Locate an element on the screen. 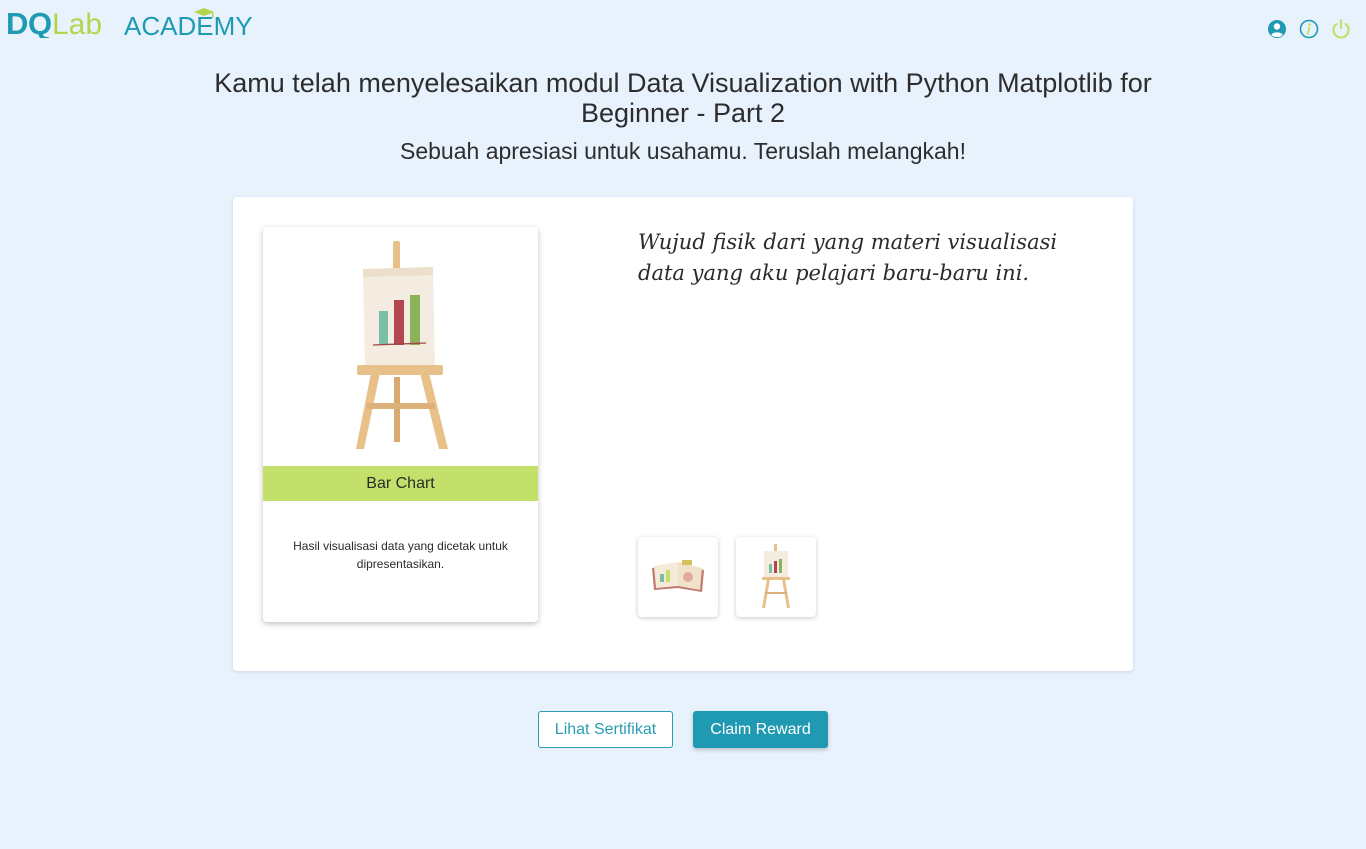 The width and height of the screenshot is (1366, 849). book-chart-icon is located at coordinates (678, 576).